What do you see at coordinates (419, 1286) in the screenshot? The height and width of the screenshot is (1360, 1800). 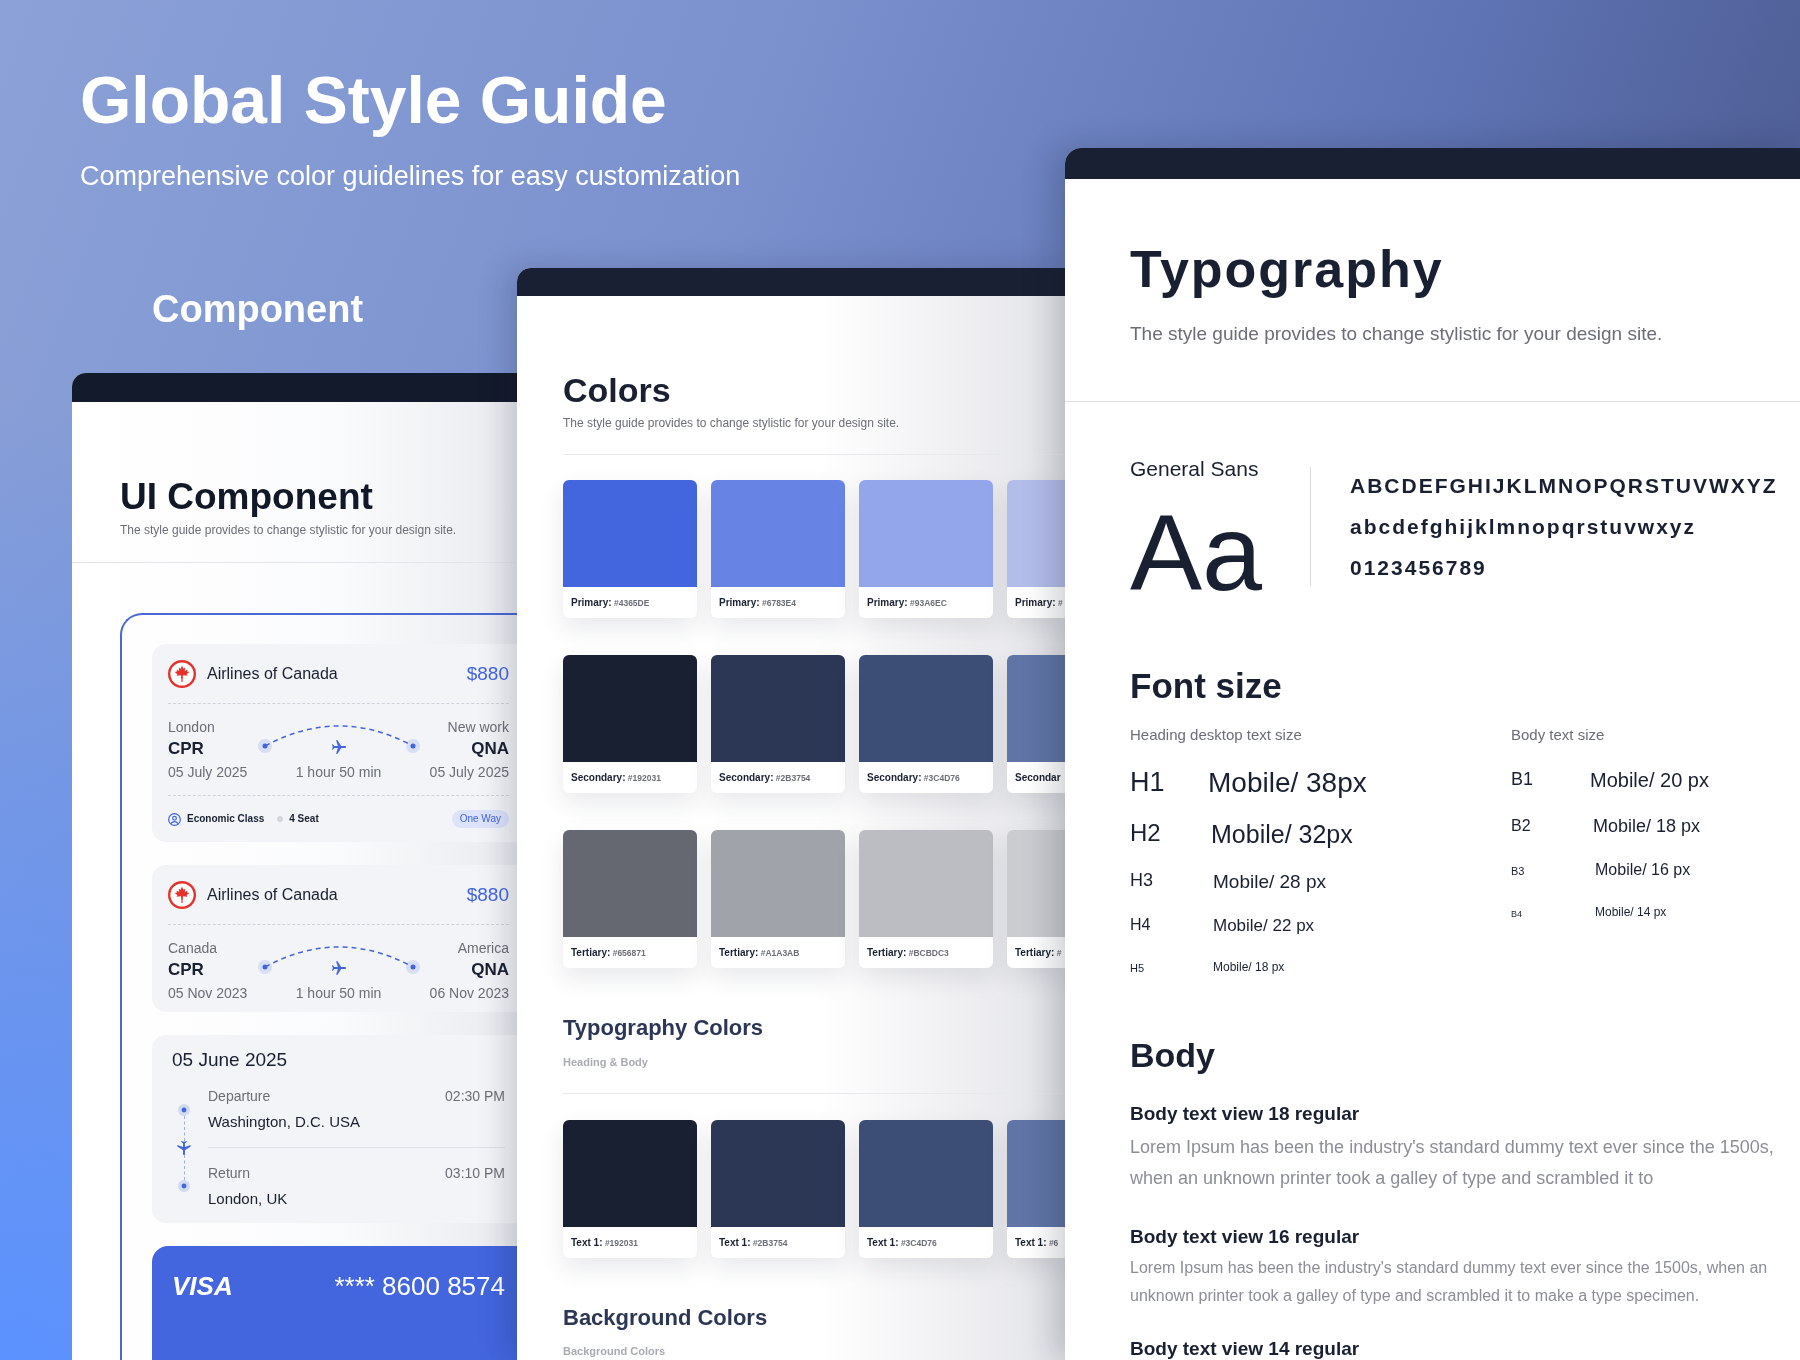 I see `card-number: **** 8600 8574` at bounding box center [419, 1286].